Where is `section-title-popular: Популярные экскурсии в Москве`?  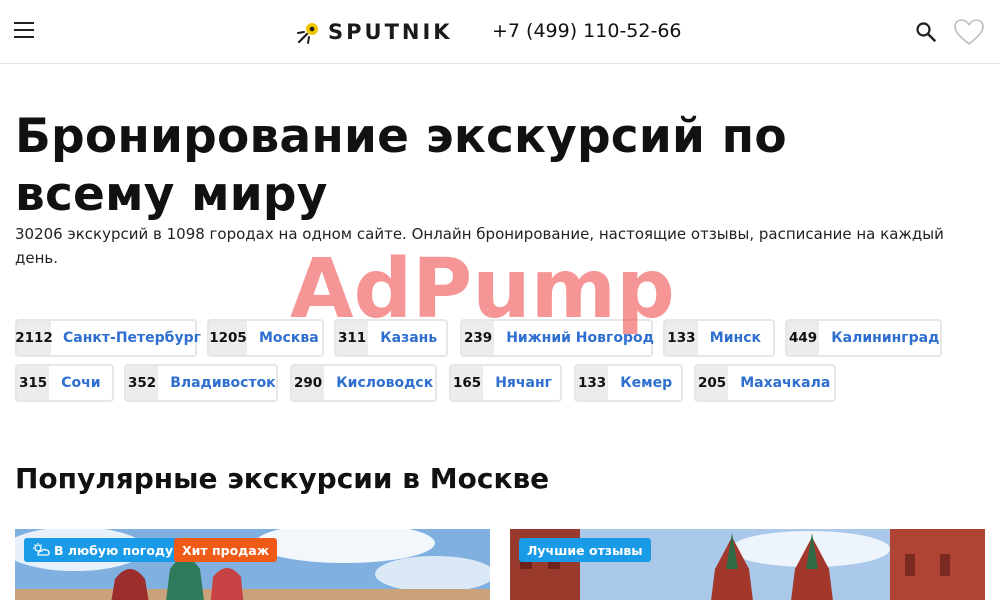
section-title-popular: Популярные экскурсии в Москве is located at coordinates (282, 478).